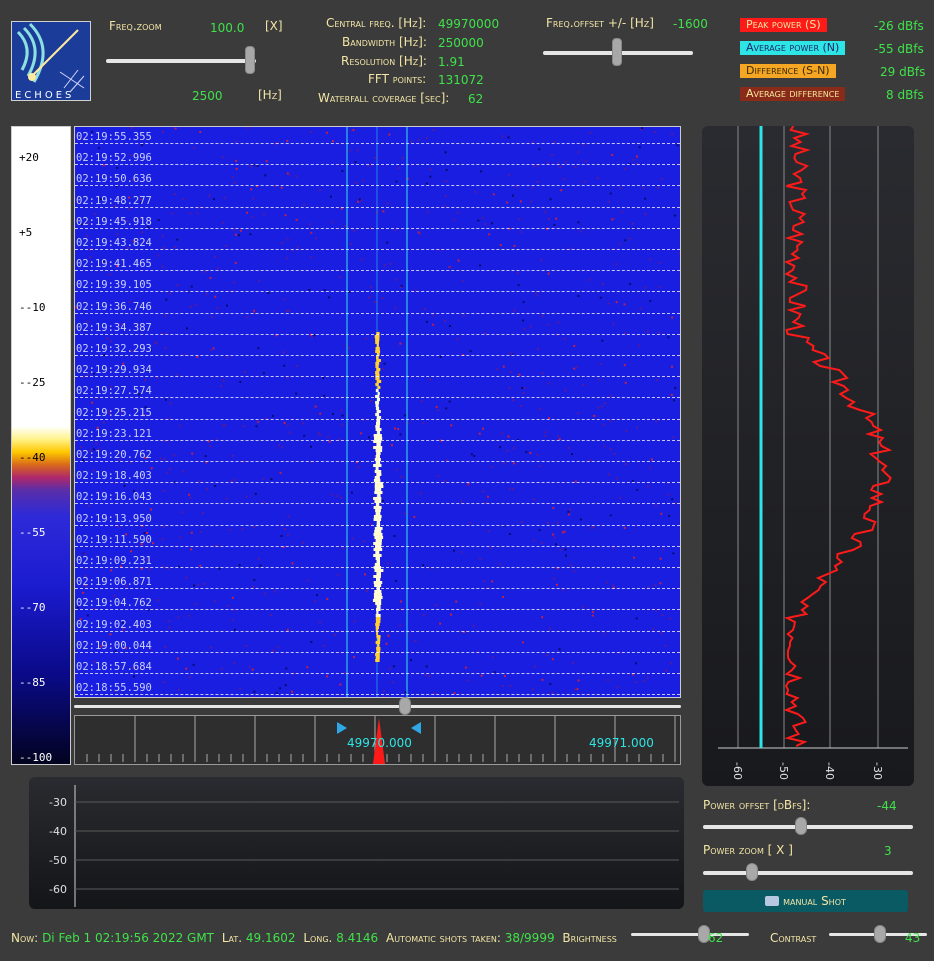 The image size is (934, 961). Describe the element at coordinates (32, 382) in the screenshot. I see `colorbar-tick: --25` at that location.